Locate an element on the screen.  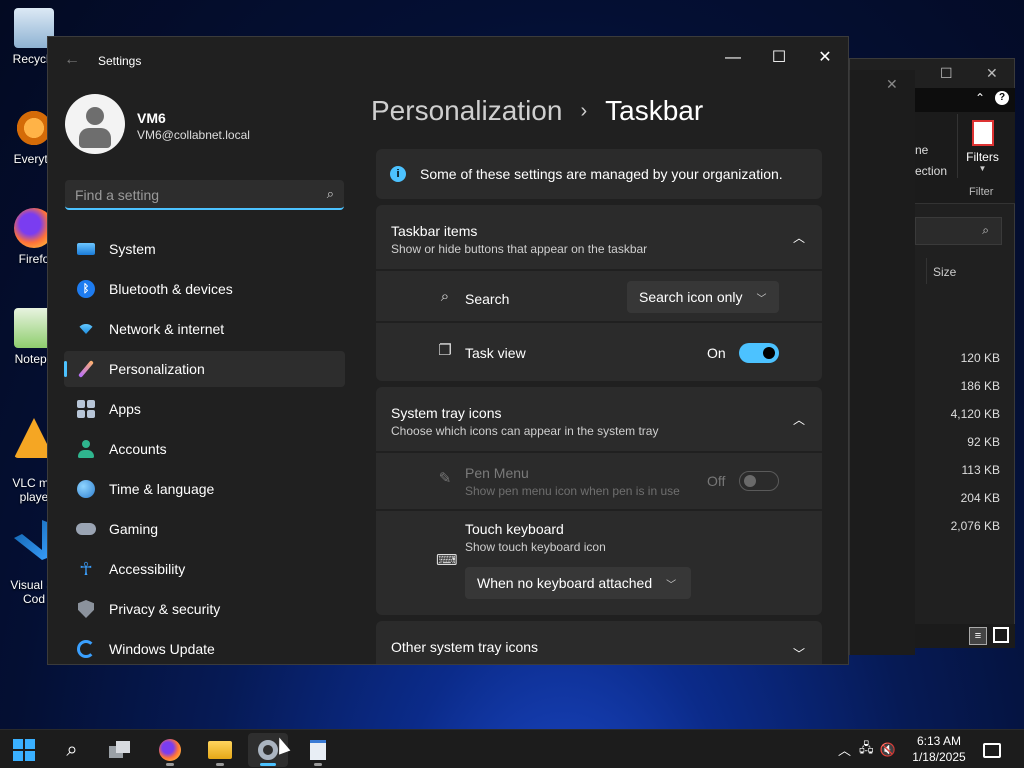
folder-icon is located at coordinates (220, 750).